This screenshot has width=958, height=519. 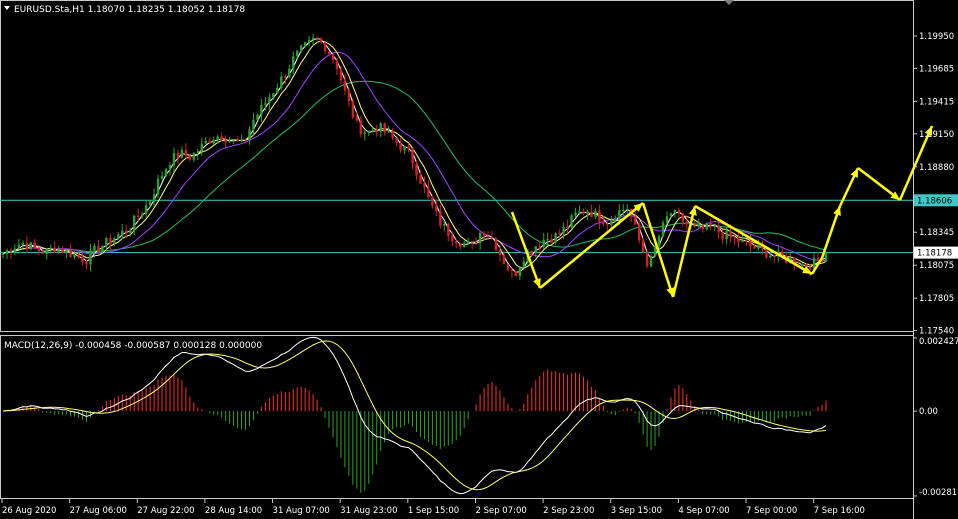 What do you see at coordinates (936, 102) in the screenshot?
I see `price-tick-label: 1.19415` at bounding box center [936, 102].